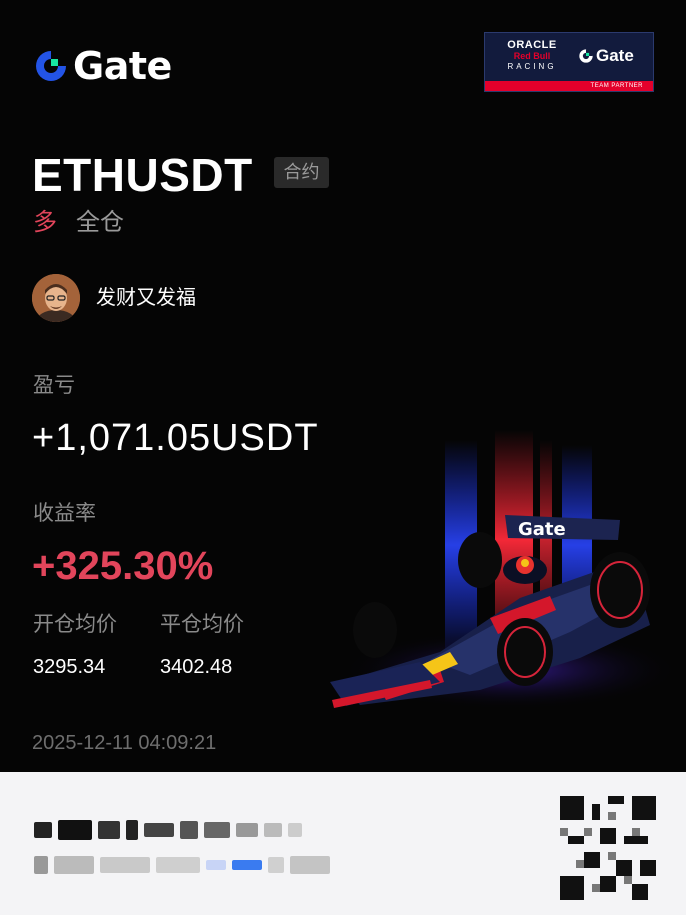 The height and width of the screenshot is (915, 686). Describe the element at coordinates (175, 438) in the screenshot. I see `pnl-value: +1,071.05USDT` at that location.